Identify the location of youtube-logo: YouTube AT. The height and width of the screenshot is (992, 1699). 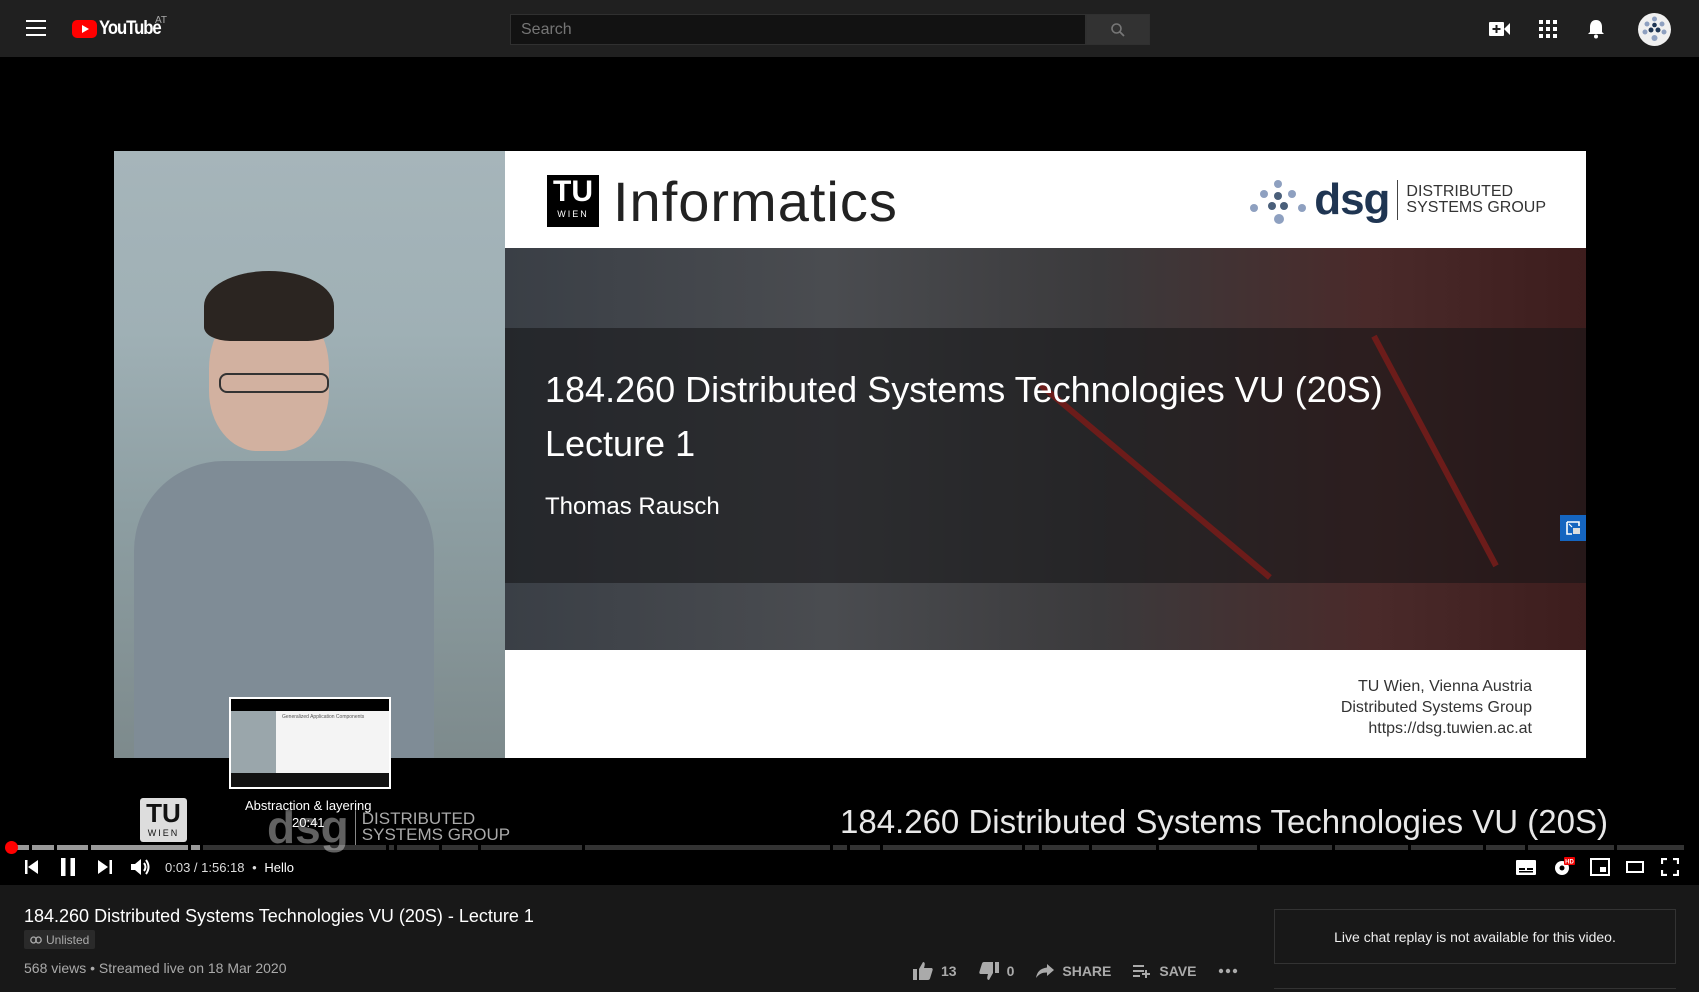
(120, 27).